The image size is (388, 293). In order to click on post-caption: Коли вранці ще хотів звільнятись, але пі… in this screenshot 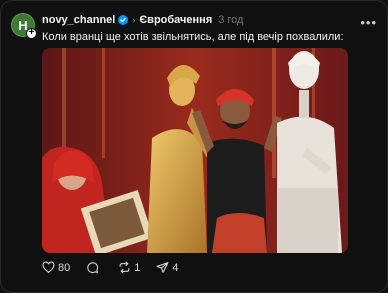, I will do `click(193, 37)`.